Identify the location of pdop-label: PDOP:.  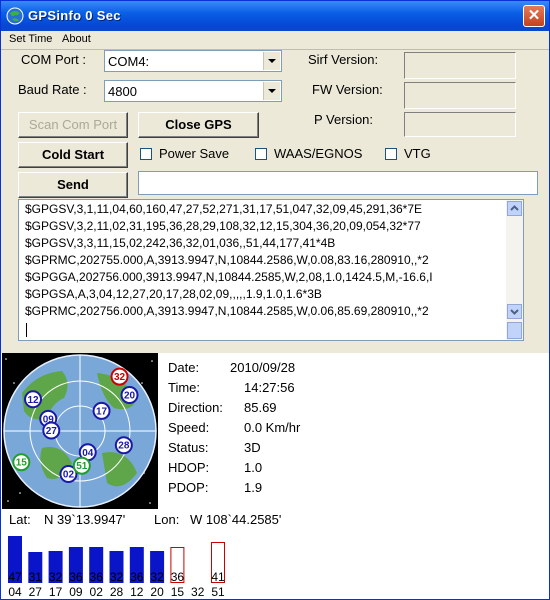
(188, 487).